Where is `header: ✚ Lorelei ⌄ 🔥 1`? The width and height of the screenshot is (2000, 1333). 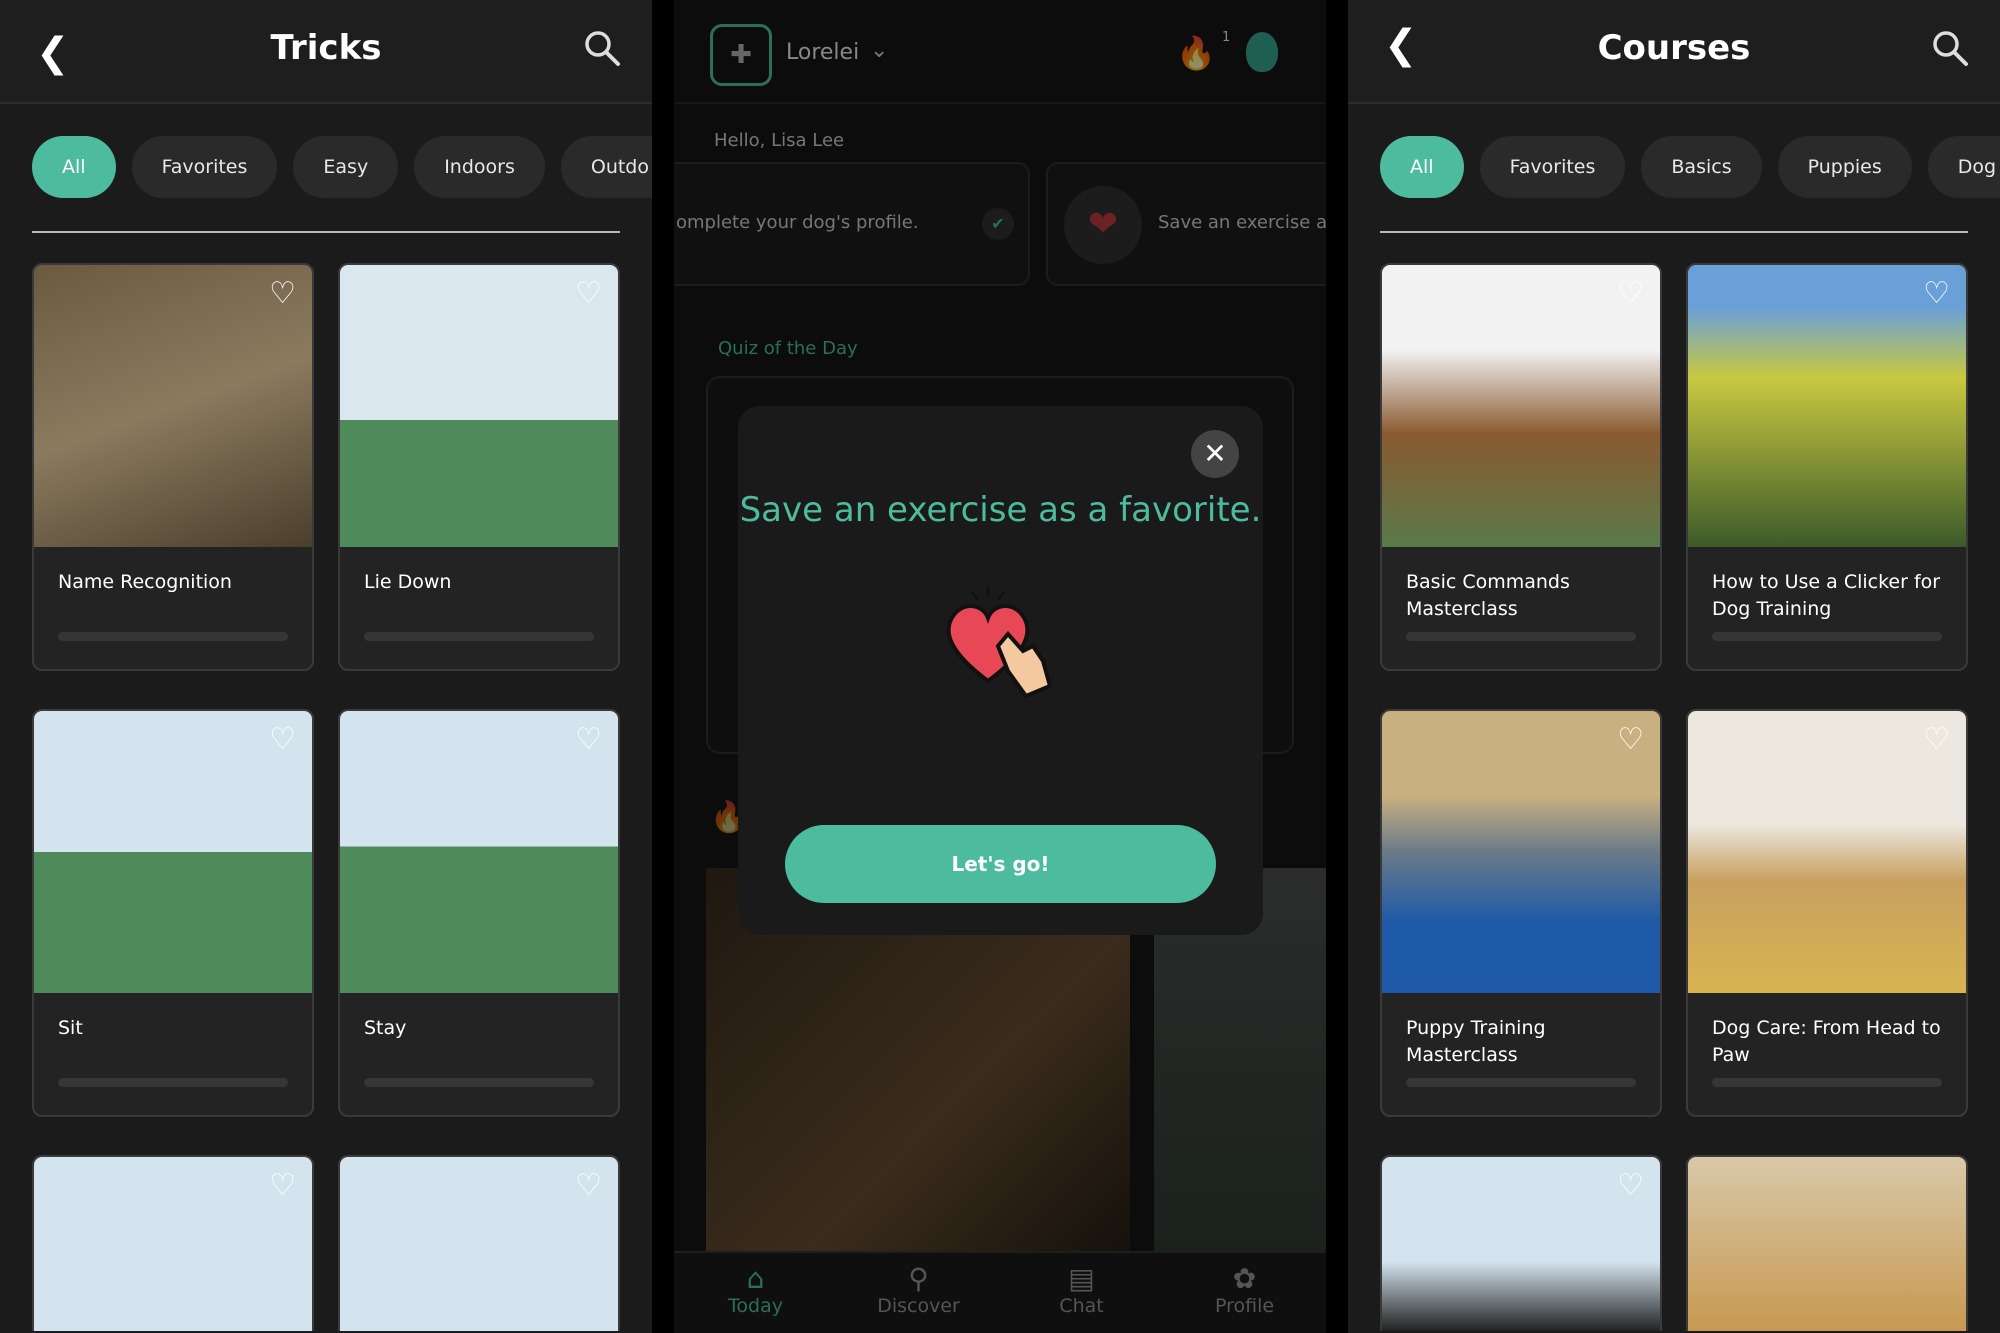 header: ✚ Lorelei ⌄ 🔥 1 is located at coordinates (1000, 52).